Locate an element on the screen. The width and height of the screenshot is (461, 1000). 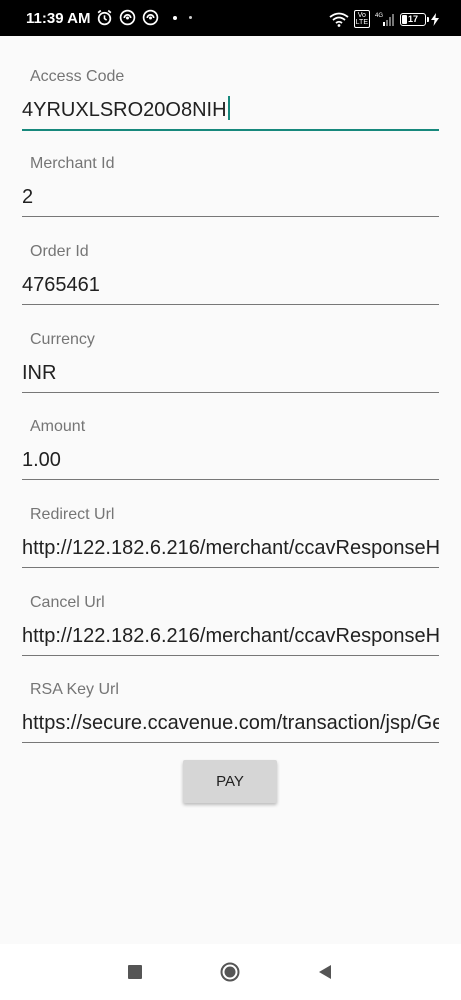
signal-icon: 4G is located at coordinates (384, 19).